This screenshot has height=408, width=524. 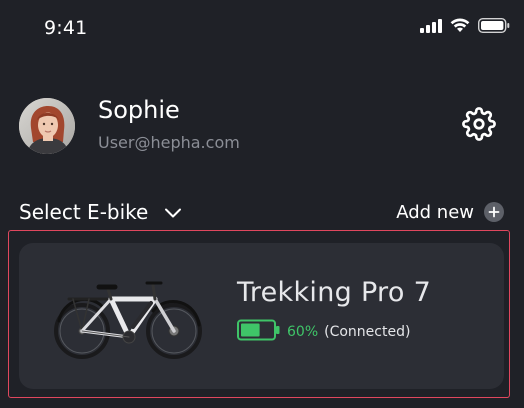 I want to click on select-ebike-dropdown: Select E-bike, so click(x=100, y=212).